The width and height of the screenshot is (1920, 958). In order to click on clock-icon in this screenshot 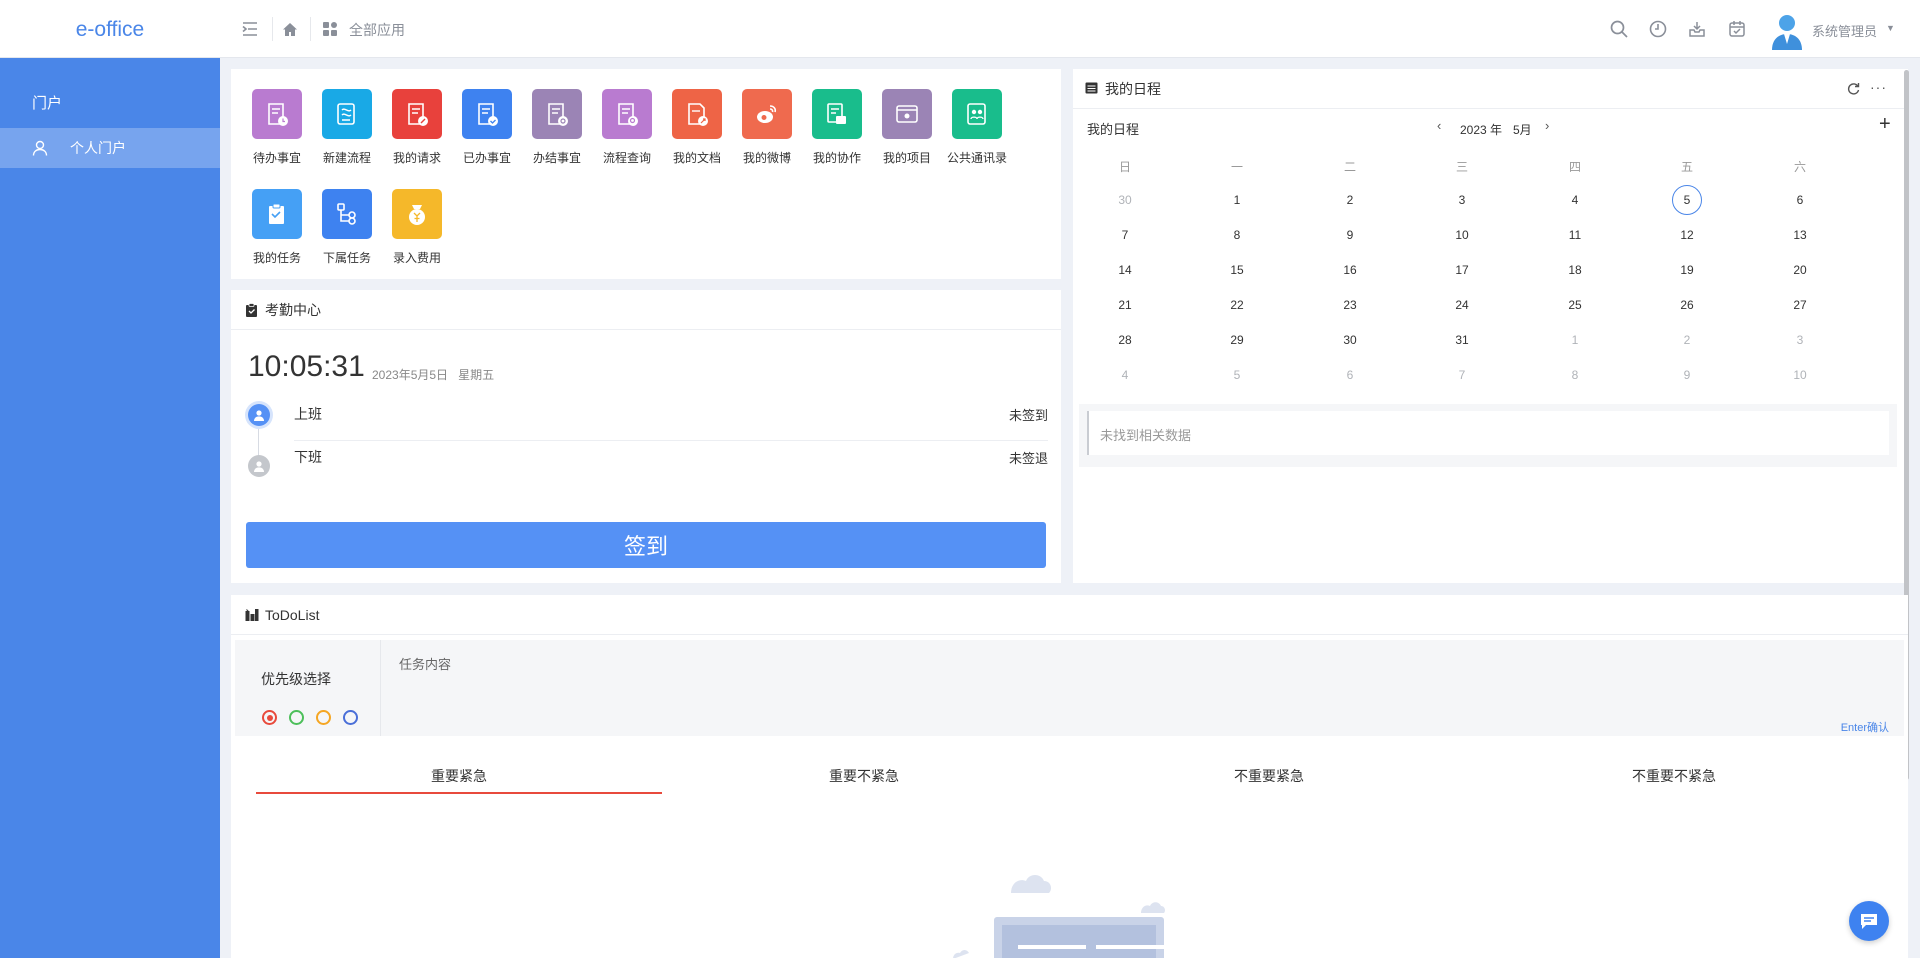, I will do `click(1658, 29)`.